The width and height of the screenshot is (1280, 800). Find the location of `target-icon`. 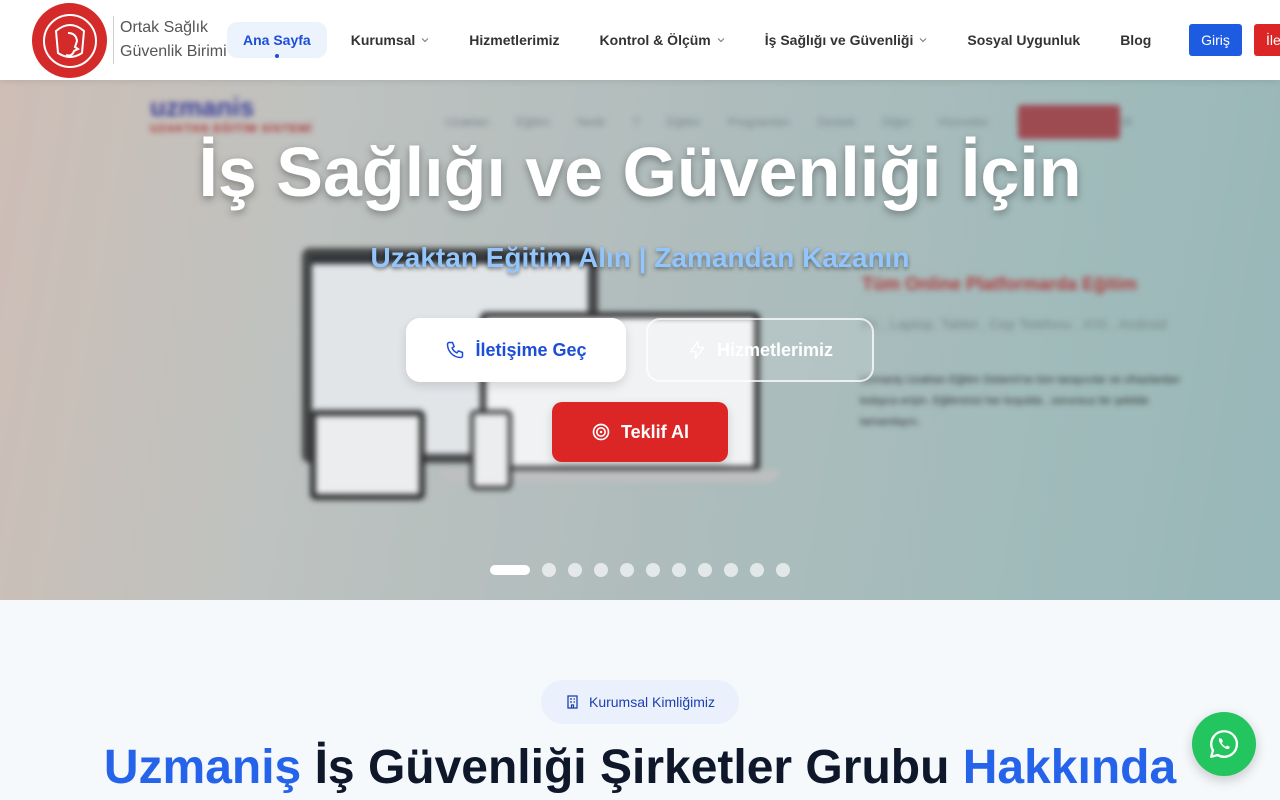

target-icon is located at coordinates (601, 432).